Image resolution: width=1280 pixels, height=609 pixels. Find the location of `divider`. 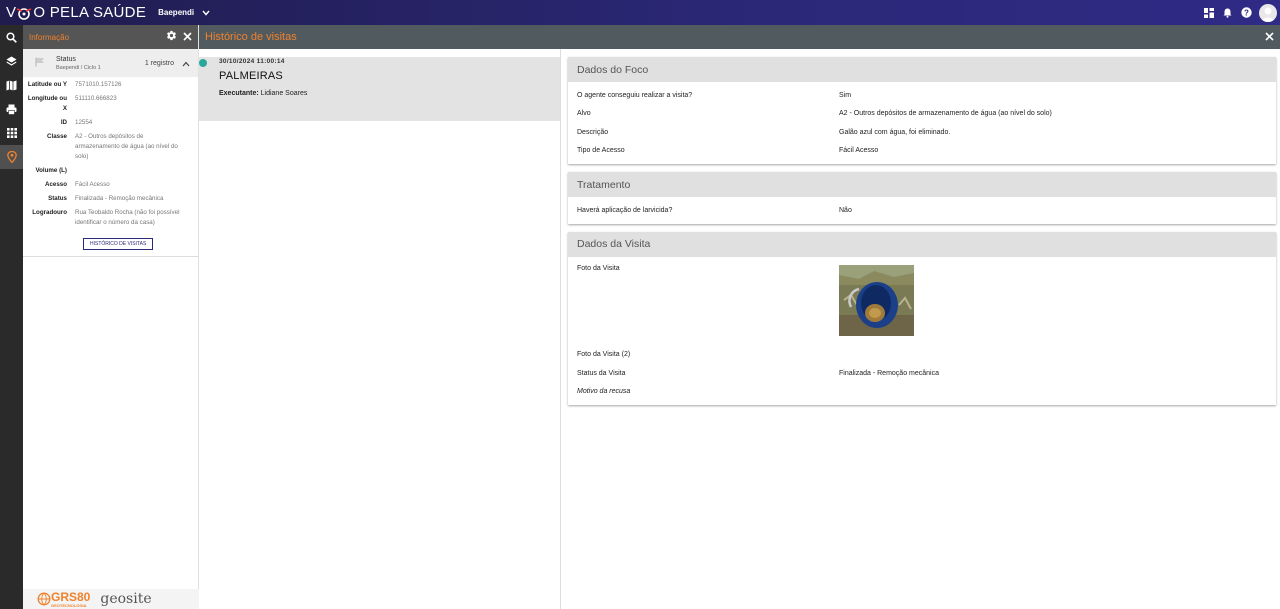

divider is located at coordinates (110, 256).